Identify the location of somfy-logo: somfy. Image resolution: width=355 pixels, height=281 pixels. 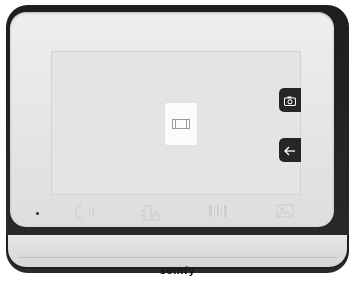
(177, 271).